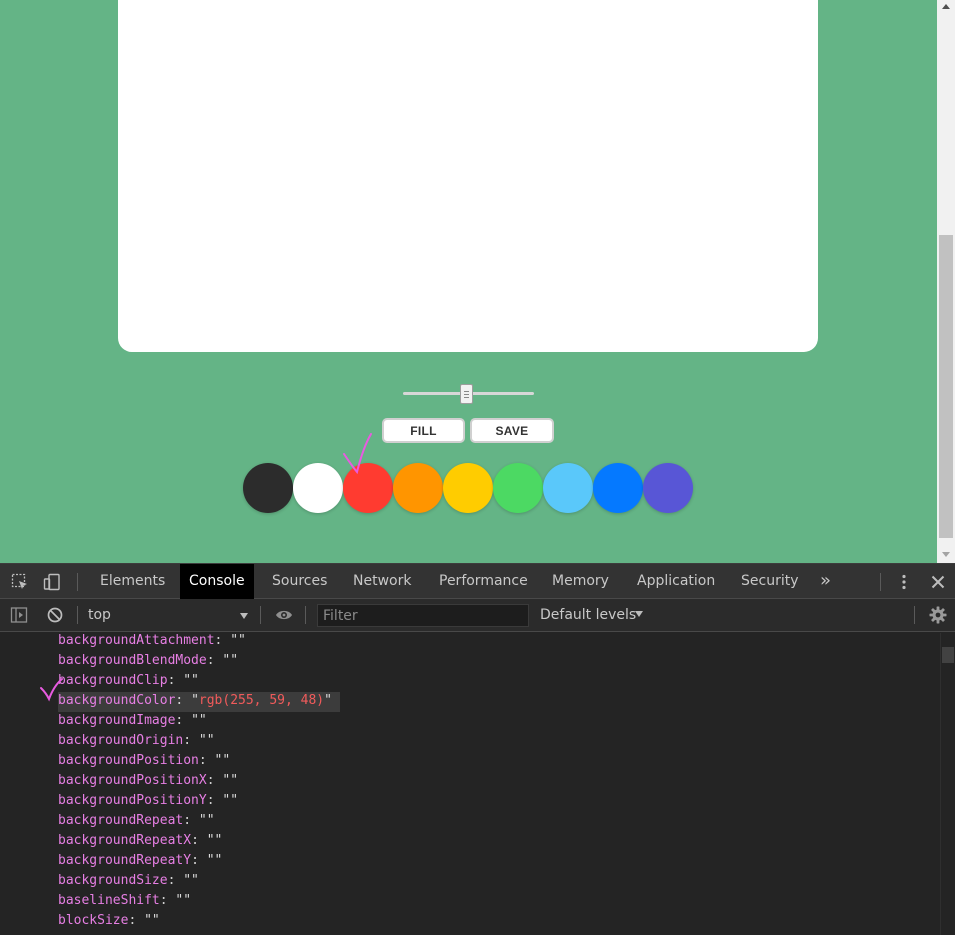 Image resolution: width=955 pixels, height=935 pixels. What do you see at coordinates (580, 581) in the screenshot?
I see `tab-memory: Memory` at bounding box center [580, 581].